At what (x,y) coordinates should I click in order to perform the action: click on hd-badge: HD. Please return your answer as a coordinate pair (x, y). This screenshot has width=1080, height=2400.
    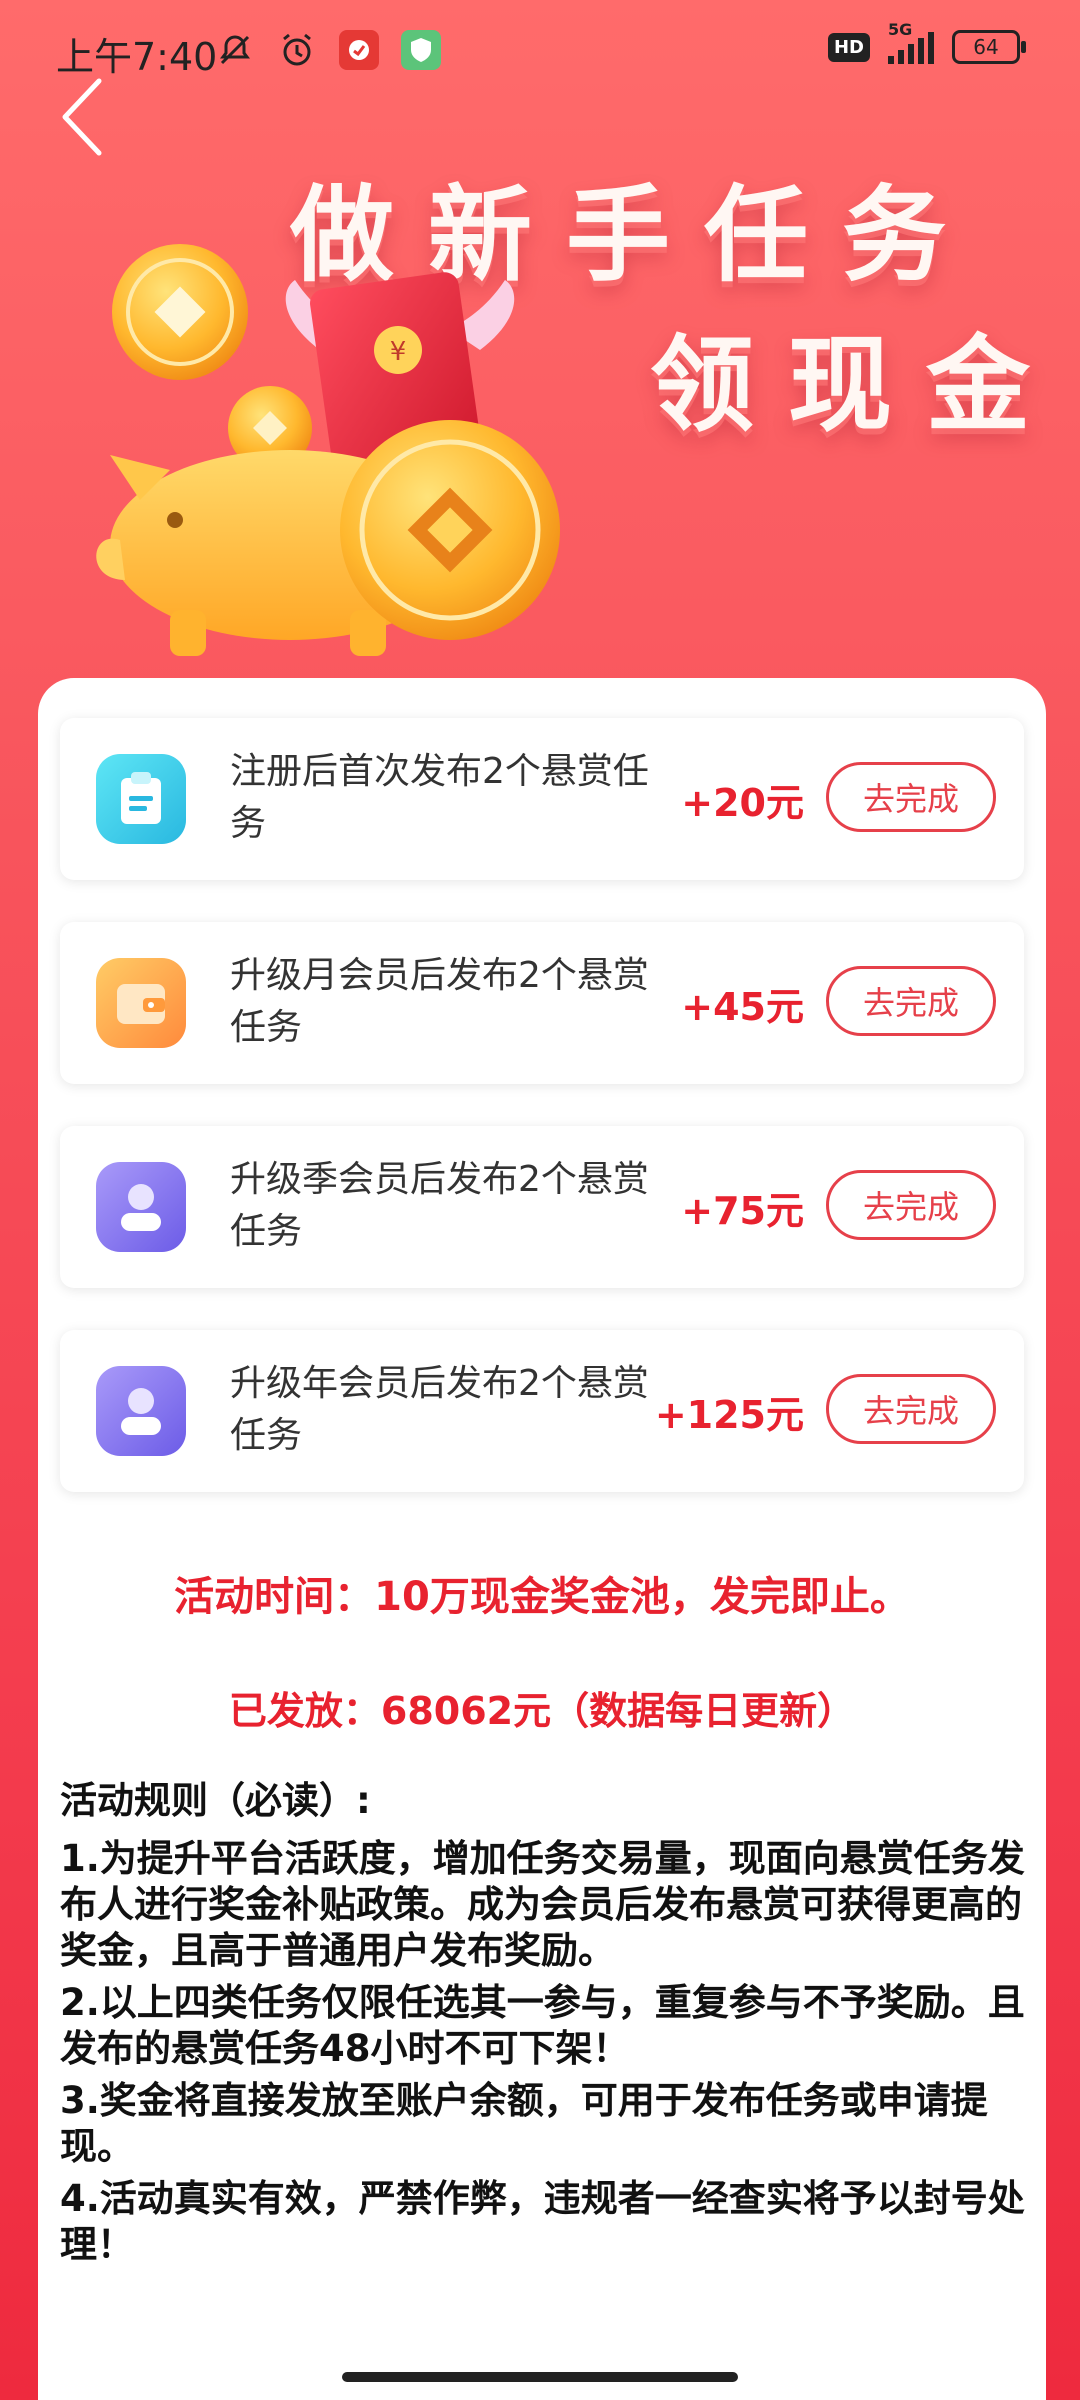
    Looking at the image, I should click on (848, 47).